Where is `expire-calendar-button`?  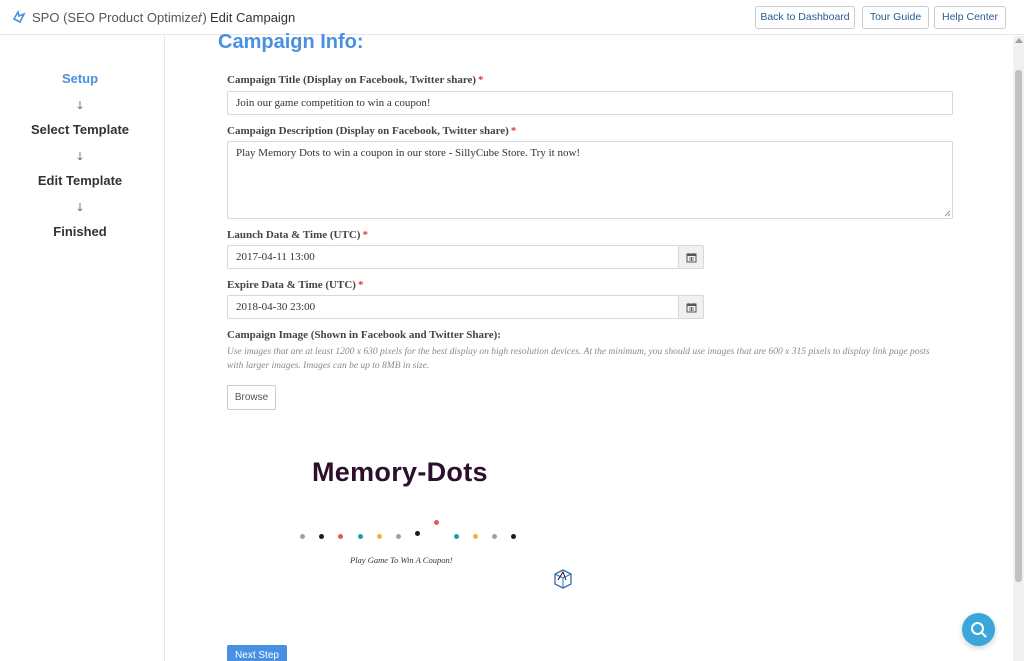 expire-calendar-button is located at coordinates (691, 307).